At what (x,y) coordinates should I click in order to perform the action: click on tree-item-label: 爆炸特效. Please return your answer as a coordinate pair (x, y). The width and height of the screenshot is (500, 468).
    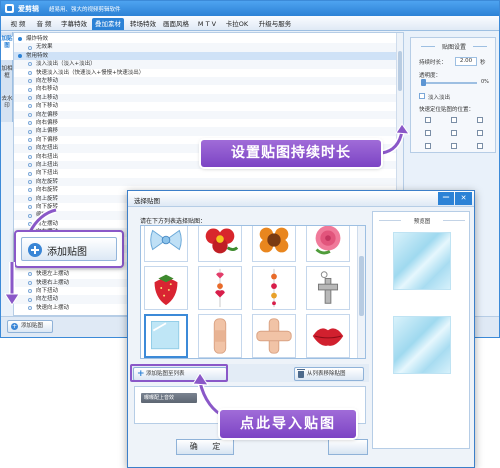
    Looking at the image, I should click on (37, 39).